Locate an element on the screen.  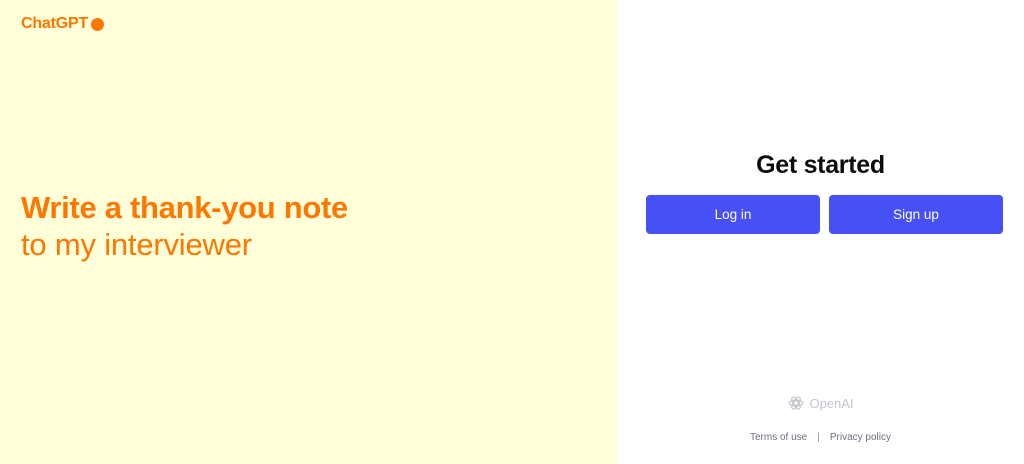
brand-logo: ChatGPT is located at coordinates (63, 24).